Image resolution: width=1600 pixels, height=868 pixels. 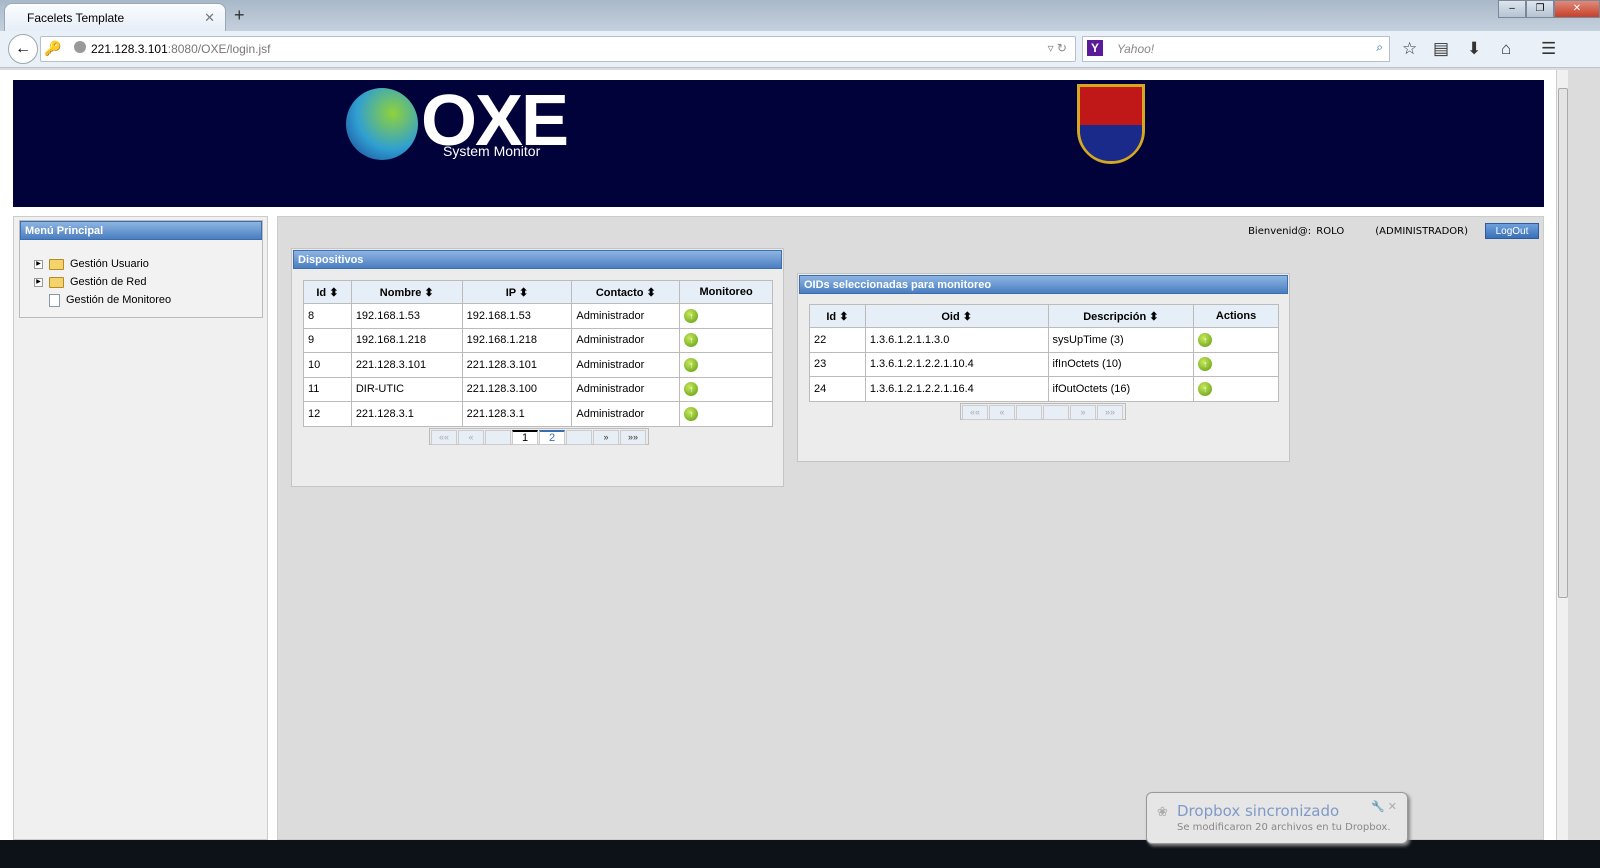 I want to click on search-icon: ⌕, so click(x=1379, y=47).